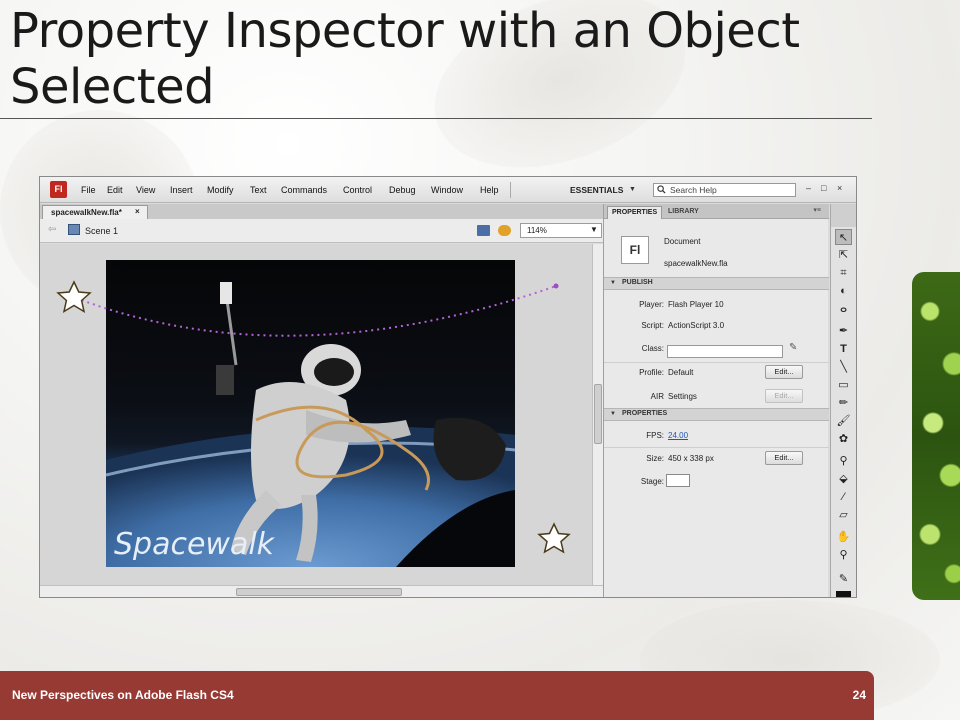 The image size is (960, 720). Describe the element at coordinates (556, 286) in the screenshot. I see `motion-path-endpoint` at that location.